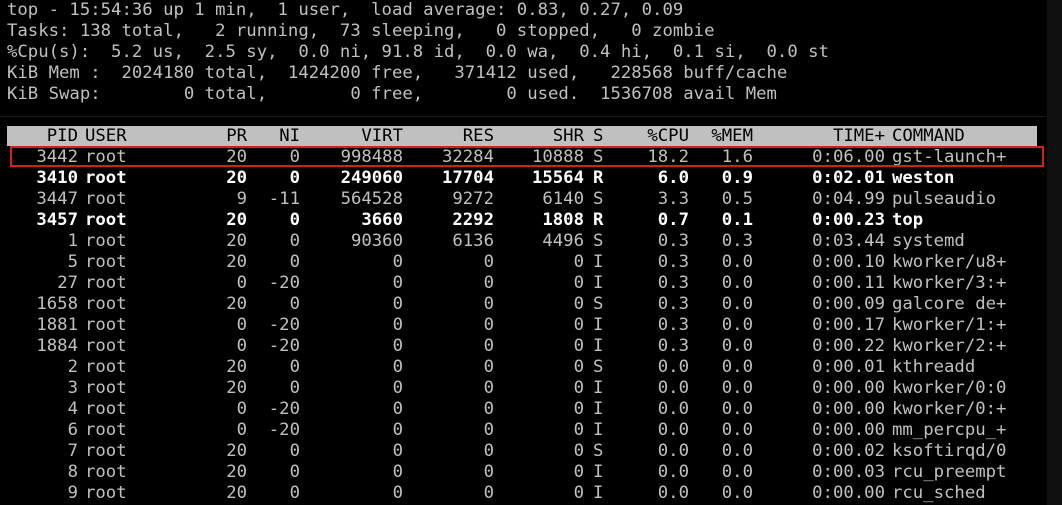 This screenshot has width=1062, height=505. What do you see at coordinates (848, 178) in the screenshot?
I see `cell-time: 0:02.01` at bounding box center [848, 178].